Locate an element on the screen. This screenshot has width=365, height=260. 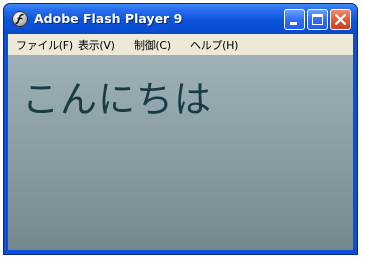
maximize-button is located at coordinates (317, 19).